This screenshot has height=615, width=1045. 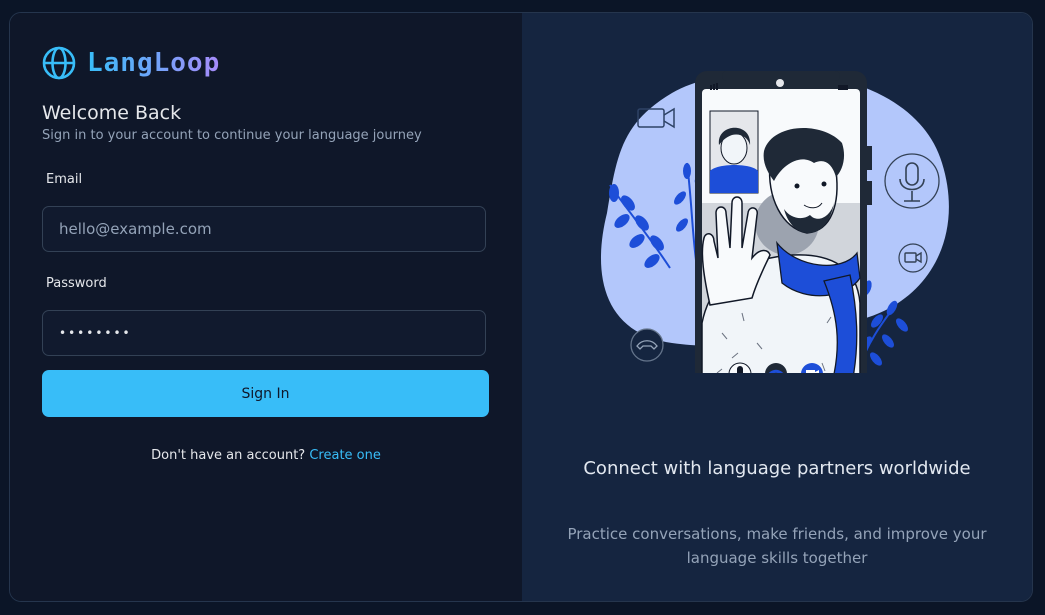 I want to click on brand-logo: LangLoop, so click(x=131, y=63).